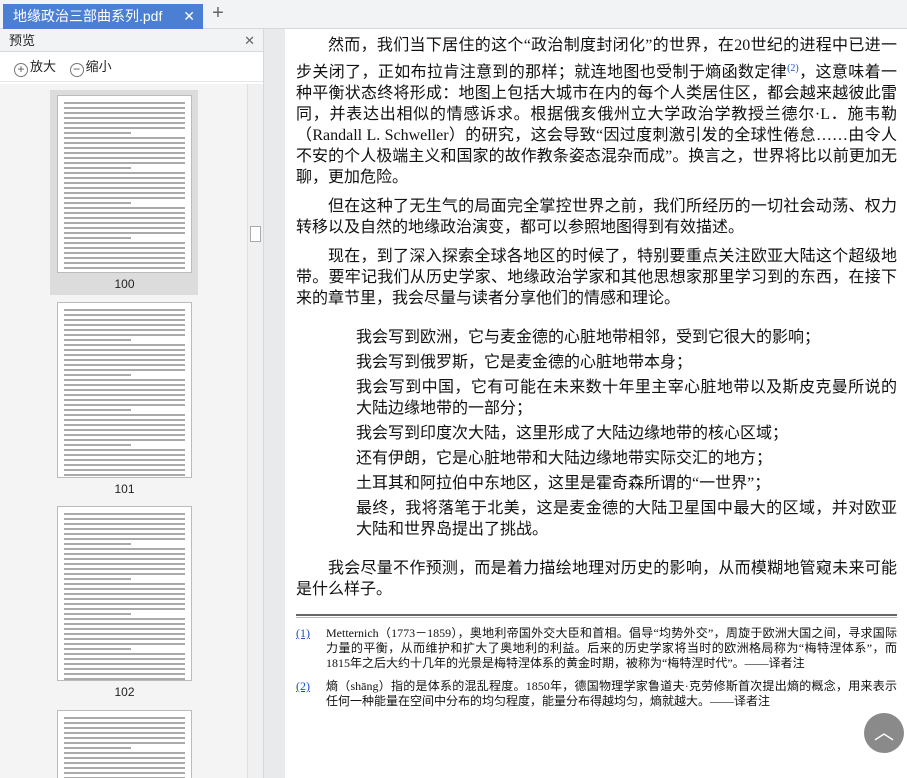 Image resolution: width=907 pixels, height=778 pixels. I want to click on zoom-out-icon: −, so click(76, 70).